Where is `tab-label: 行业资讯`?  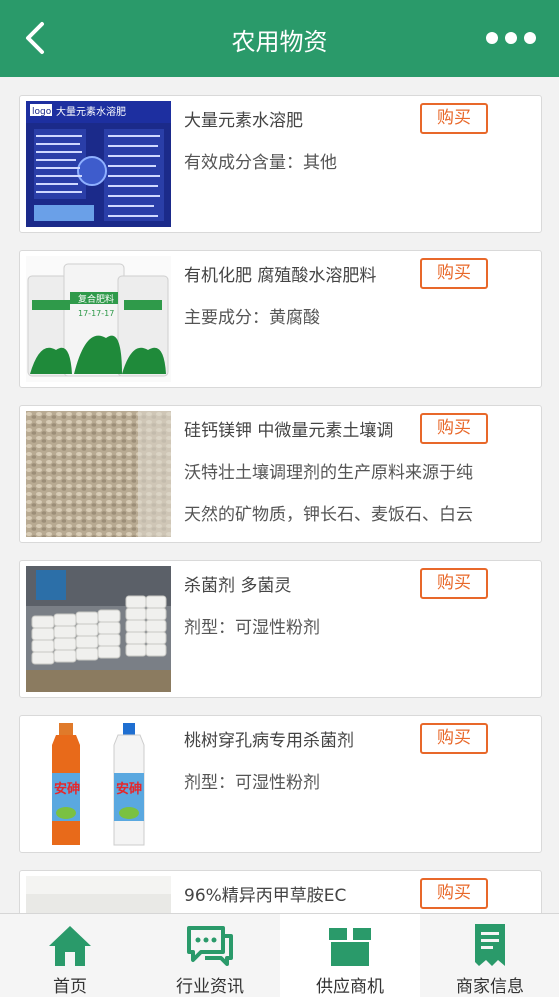
tab-label: 行业资讯 is located at coordinates (210, 987).